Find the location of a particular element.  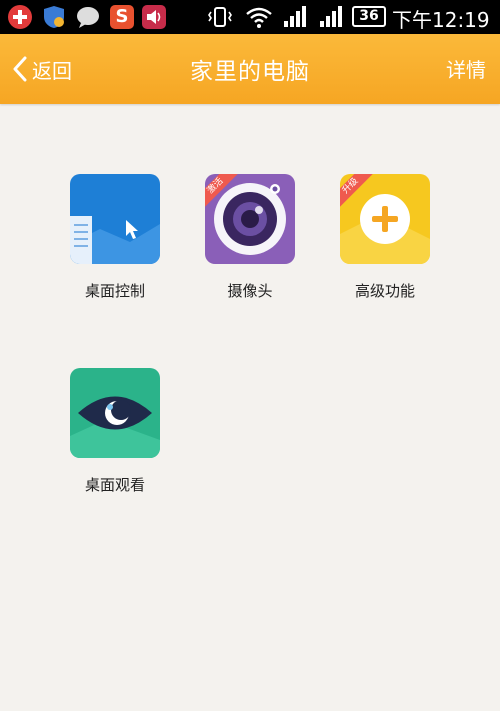

advanced-plus-icon: 升级 is located at coordinates (385, 219).